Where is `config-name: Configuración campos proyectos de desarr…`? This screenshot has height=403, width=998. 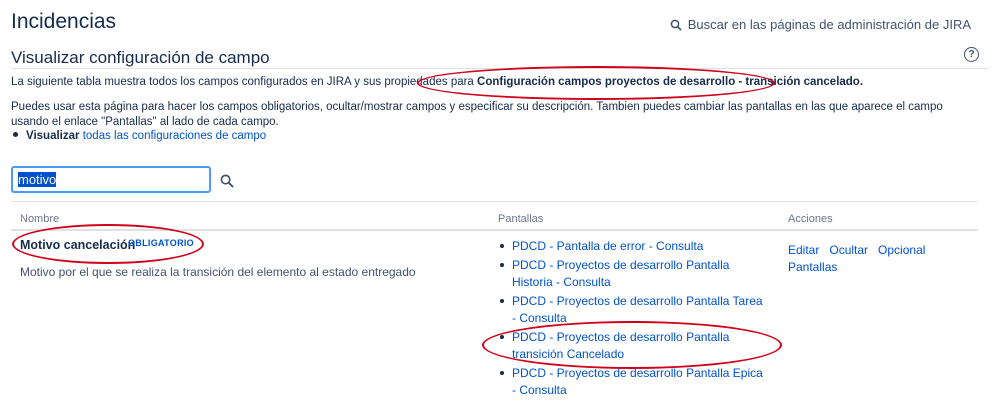
config-name: Configuración campos proyectos de desarr… is located at coordinates (670, 82).